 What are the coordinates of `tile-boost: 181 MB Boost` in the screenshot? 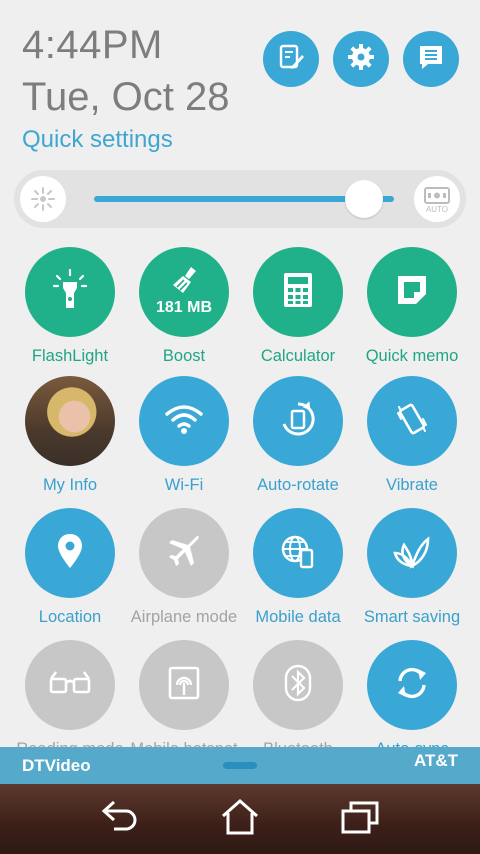 It's located at (184, 306).